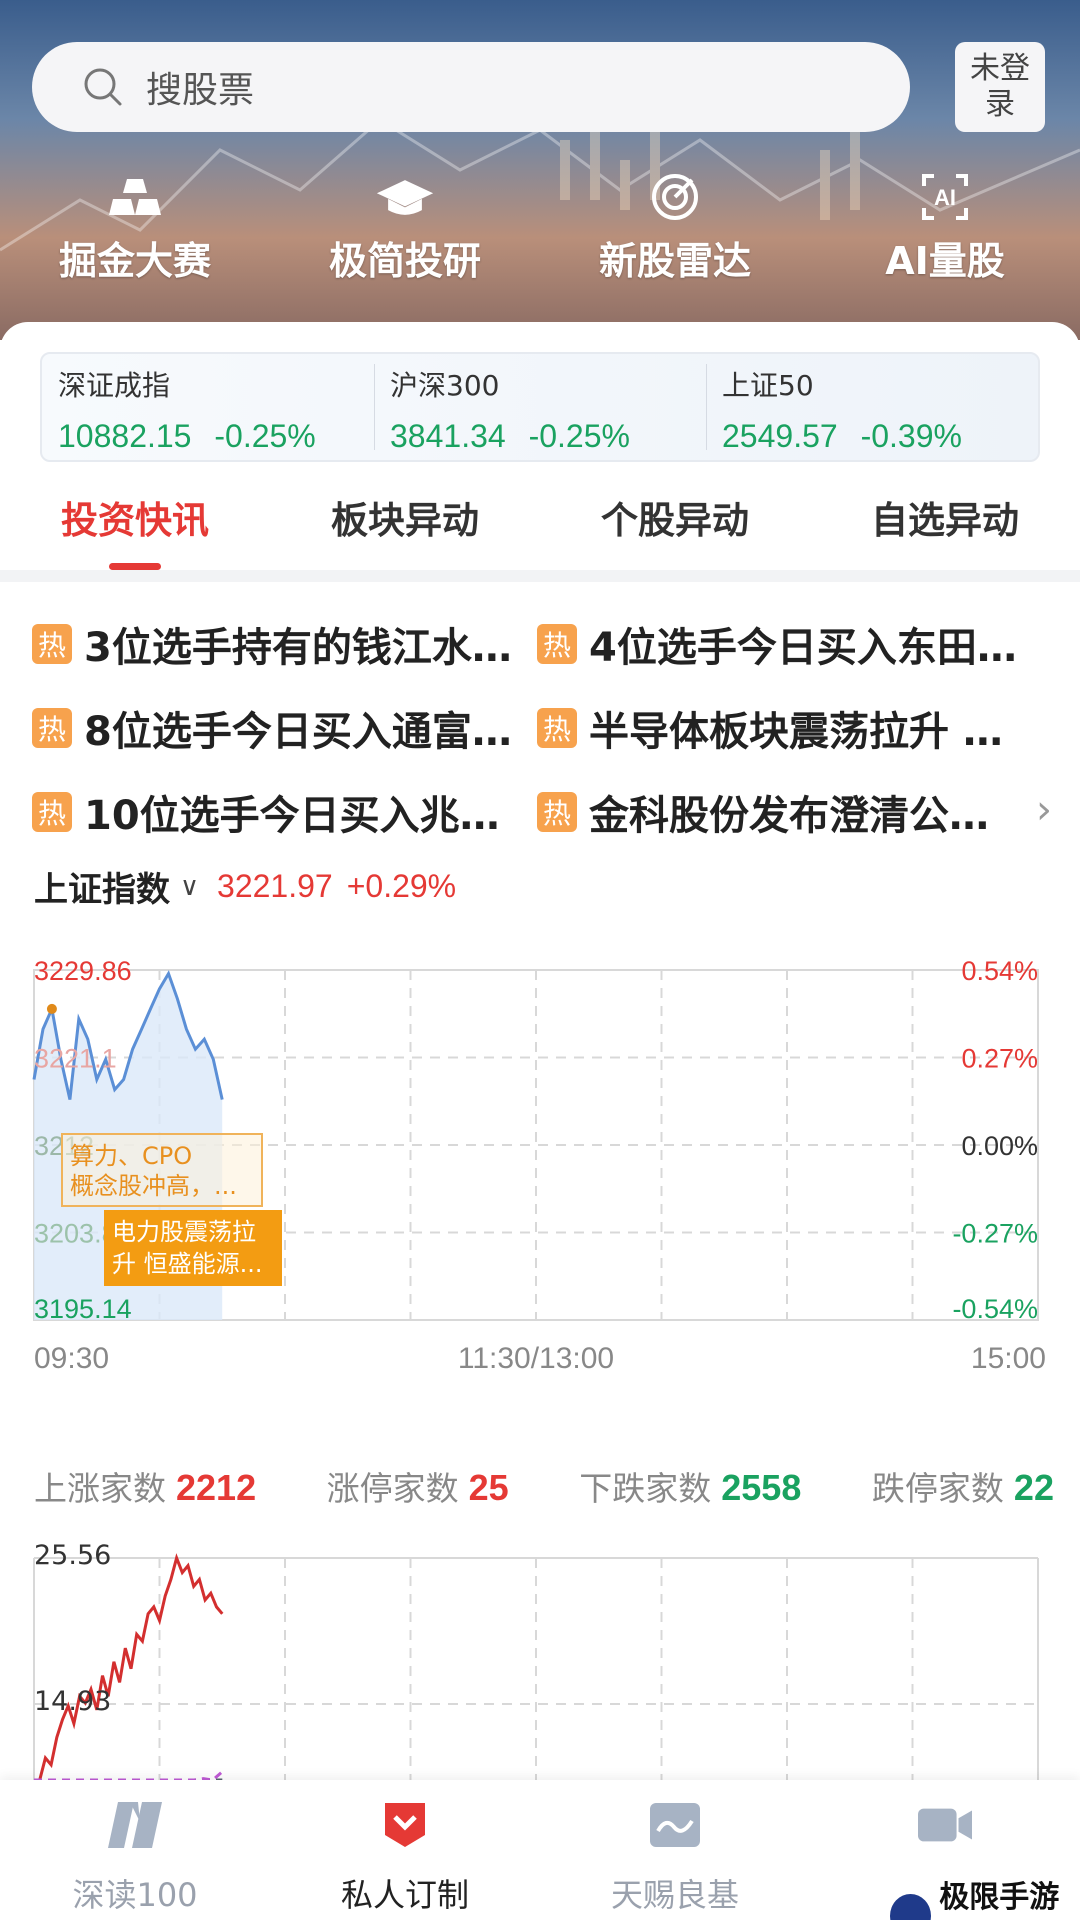 The height and width of the screenshot is (1920, 1080). What do you see at coordinates (72, 1701) in the screenshot?
I see `y-label-mid: 14.93` at bounding box center [72, 1701].